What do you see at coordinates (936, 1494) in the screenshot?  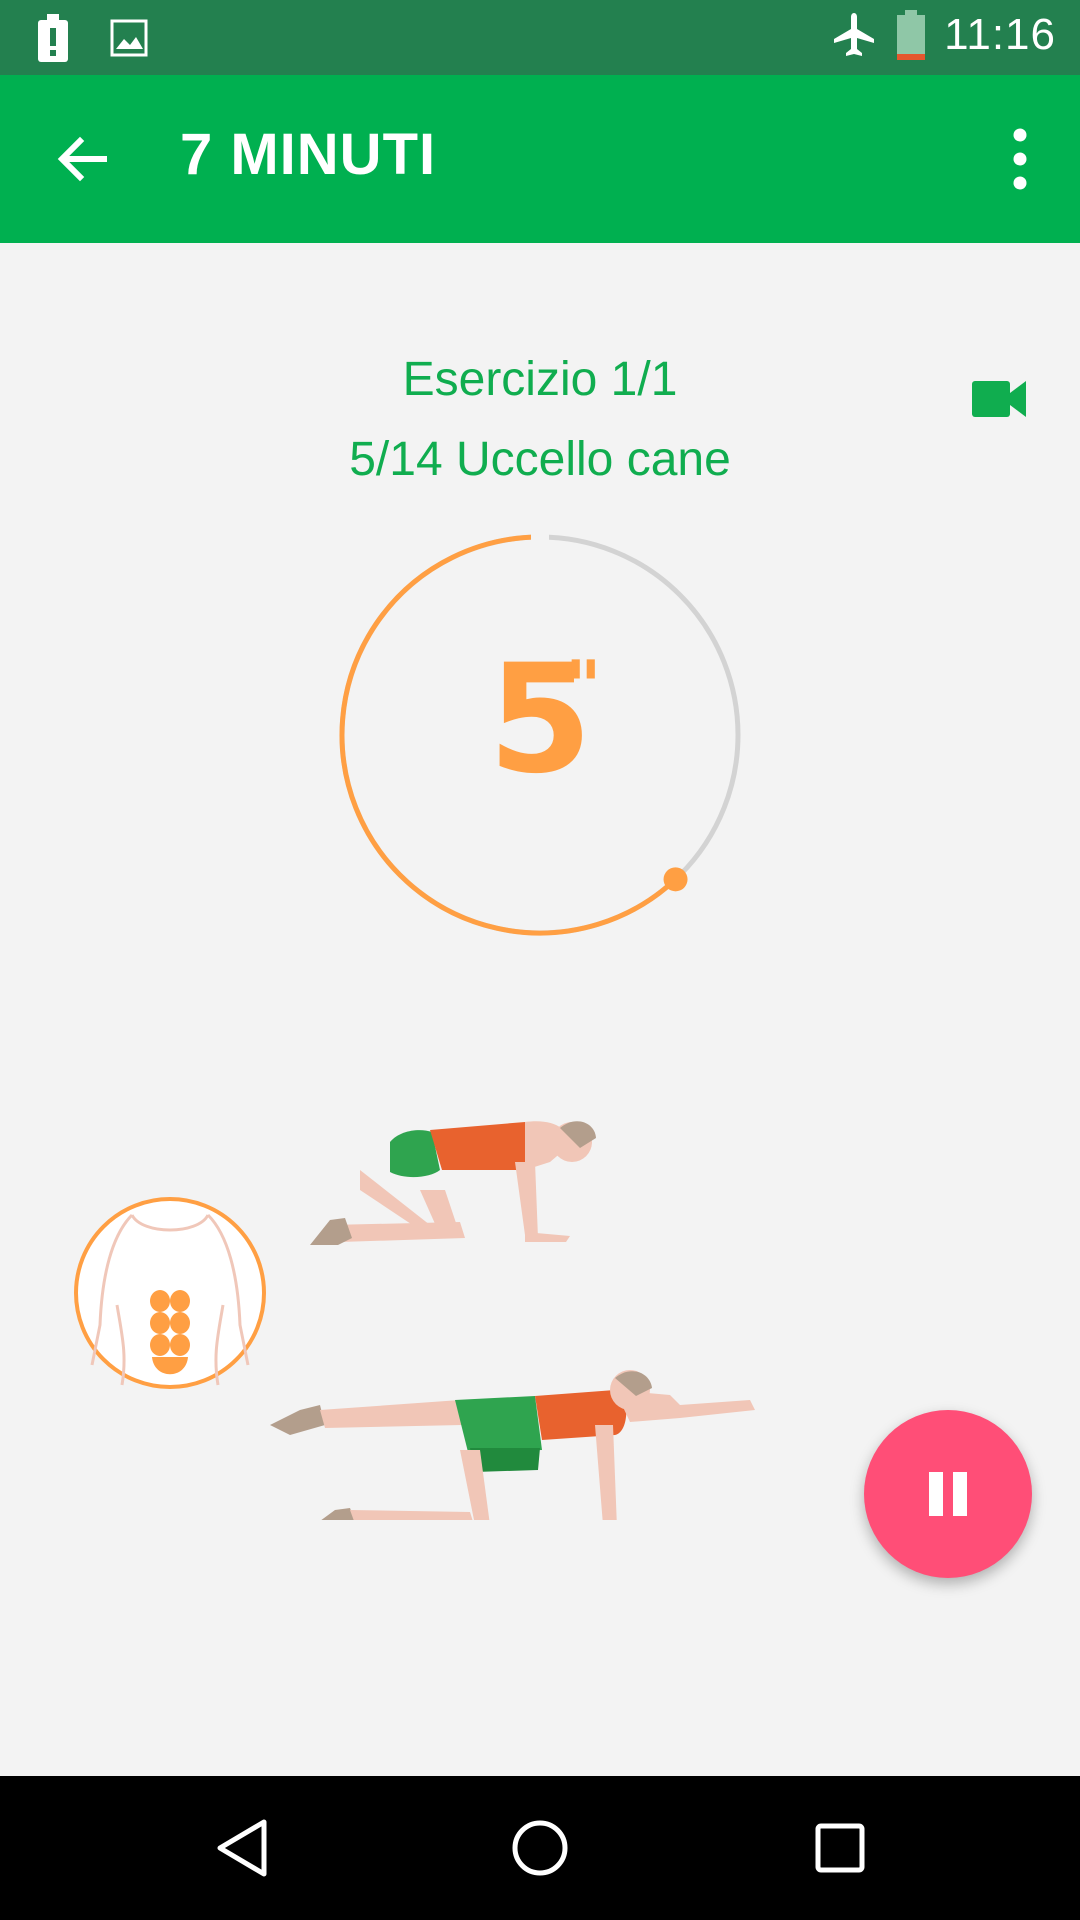 I see `pause-icon` at bounding box center [936, 1494].